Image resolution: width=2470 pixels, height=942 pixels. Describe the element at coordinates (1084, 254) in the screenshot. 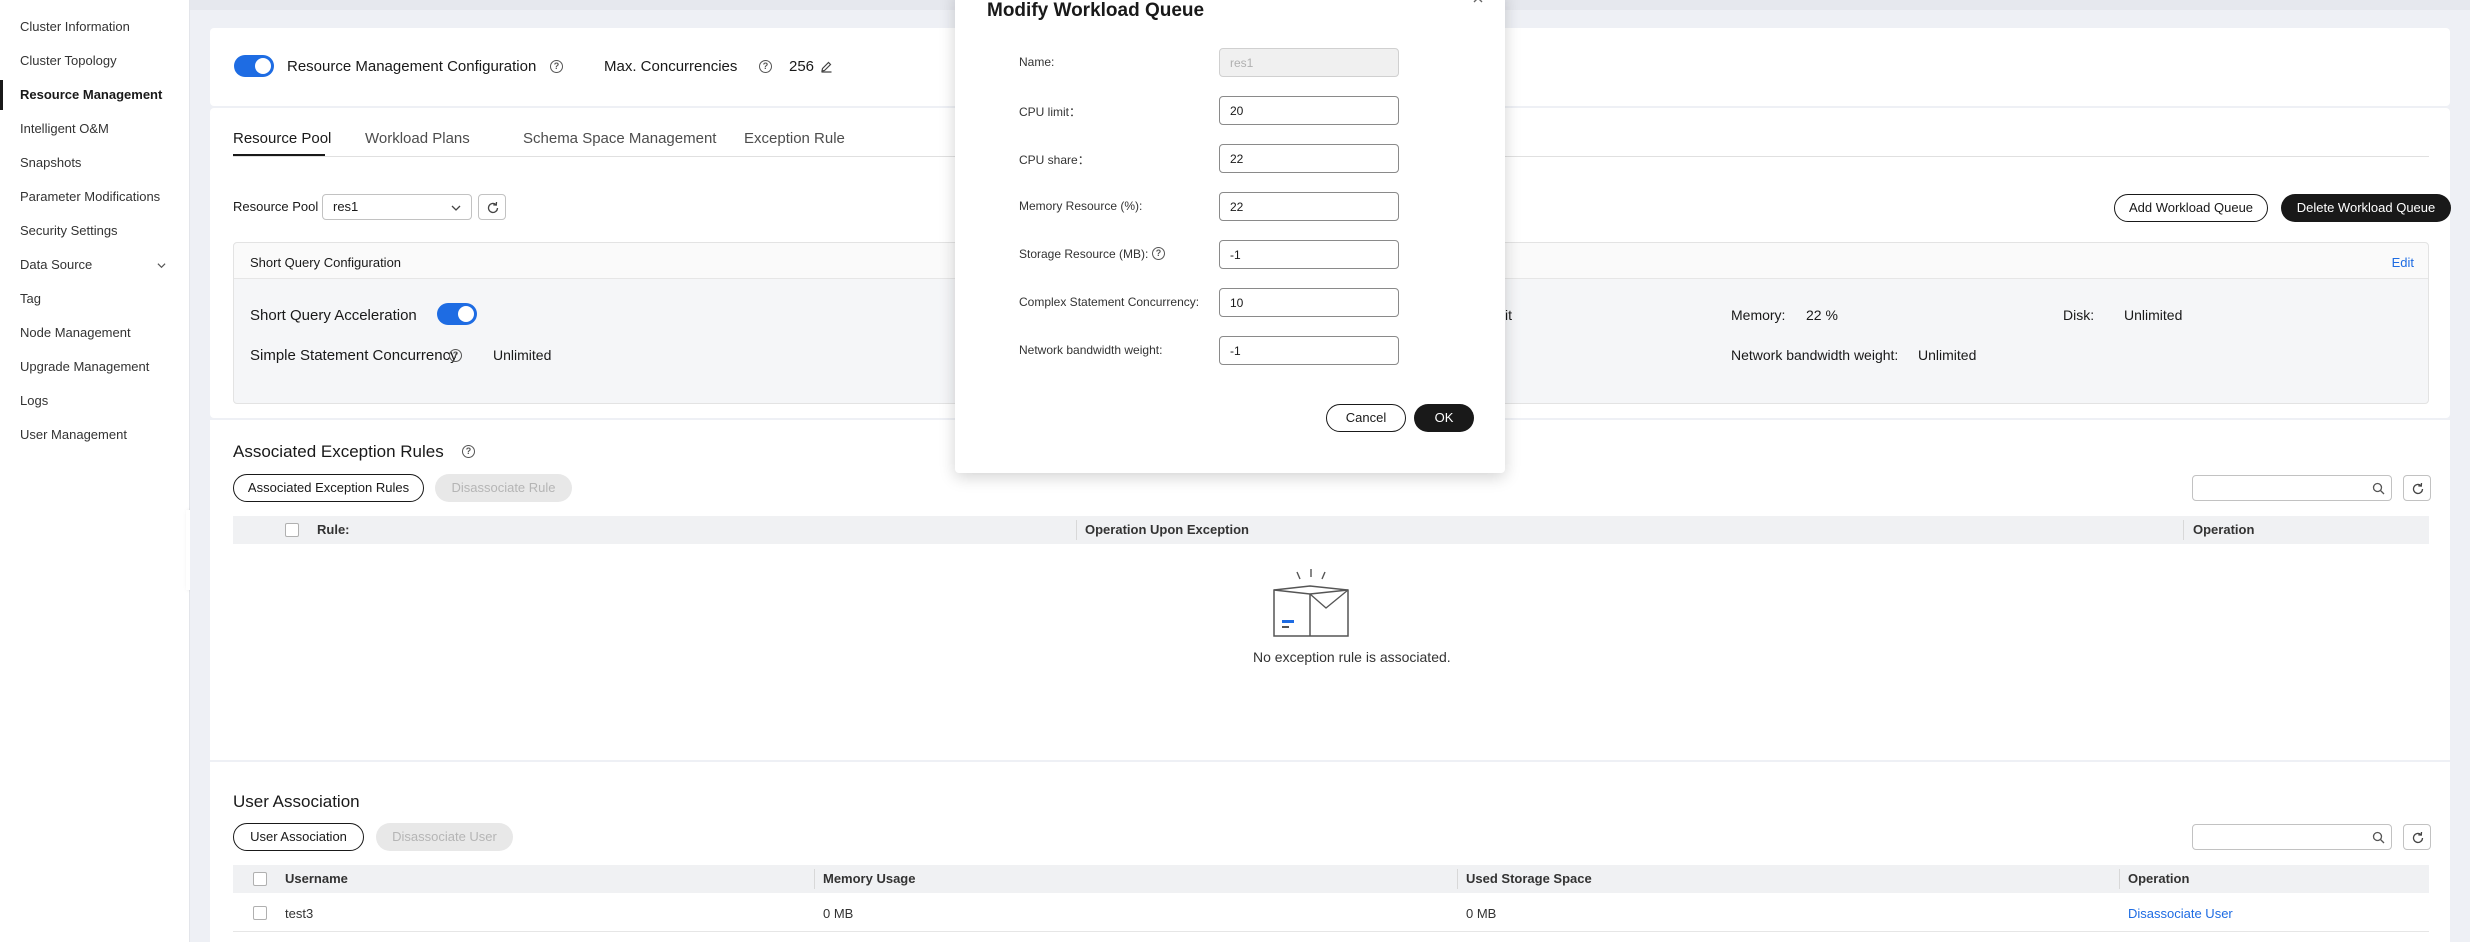

I see `storage-resource-label: Storage Resource (MB):` at that location.